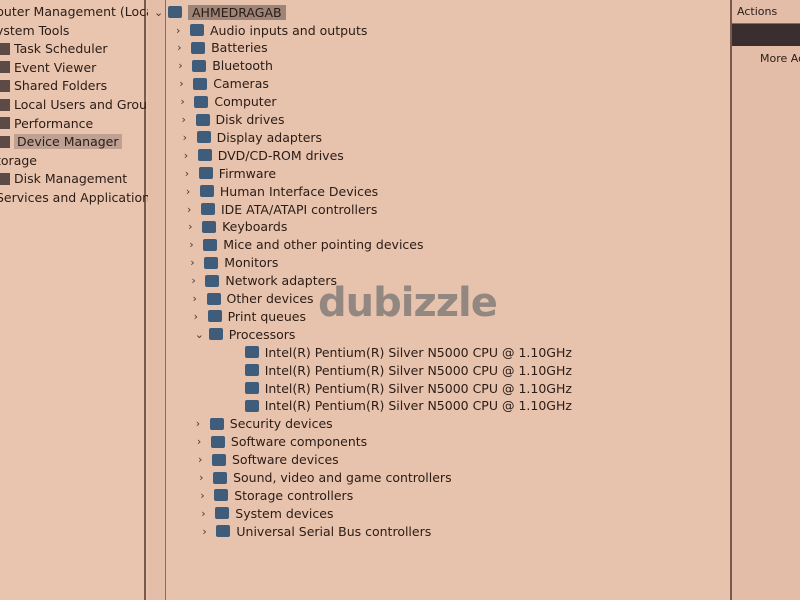 The image size is (800, 600). Describe the element at coordinates (233, 120) in the screenshot. I see `tree-item: › Disk drives` at that location.